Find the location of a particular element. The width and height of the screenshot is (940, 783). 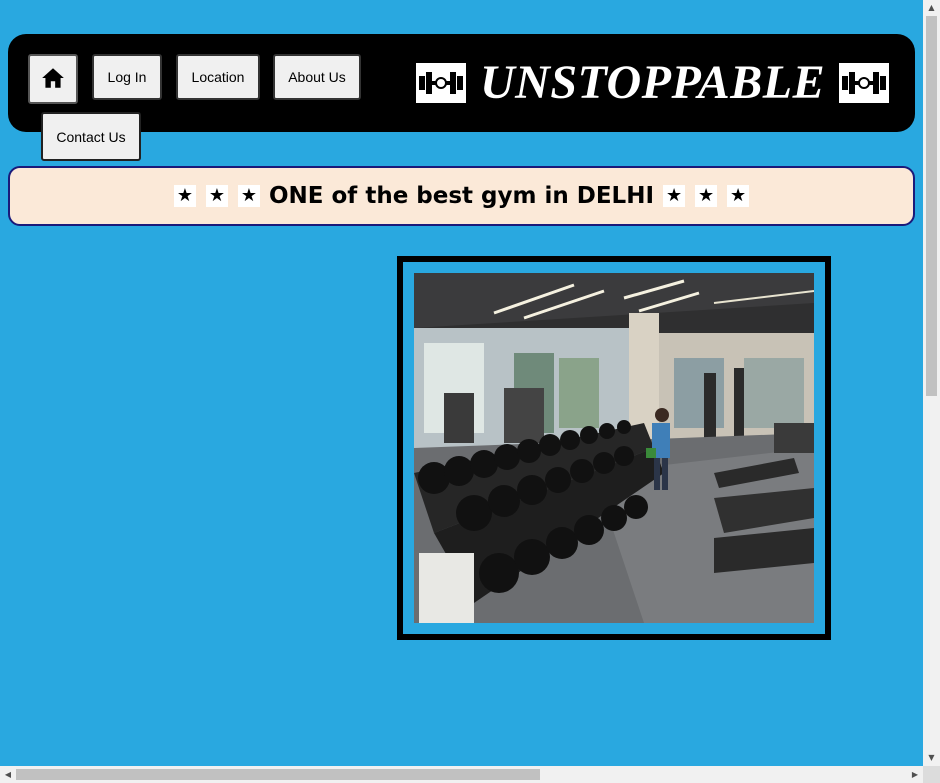

tagline-banner: ★ ★ ★ ONE of the best gym in DELHI ★ ★ ★ is located at coordinates (461, 196).